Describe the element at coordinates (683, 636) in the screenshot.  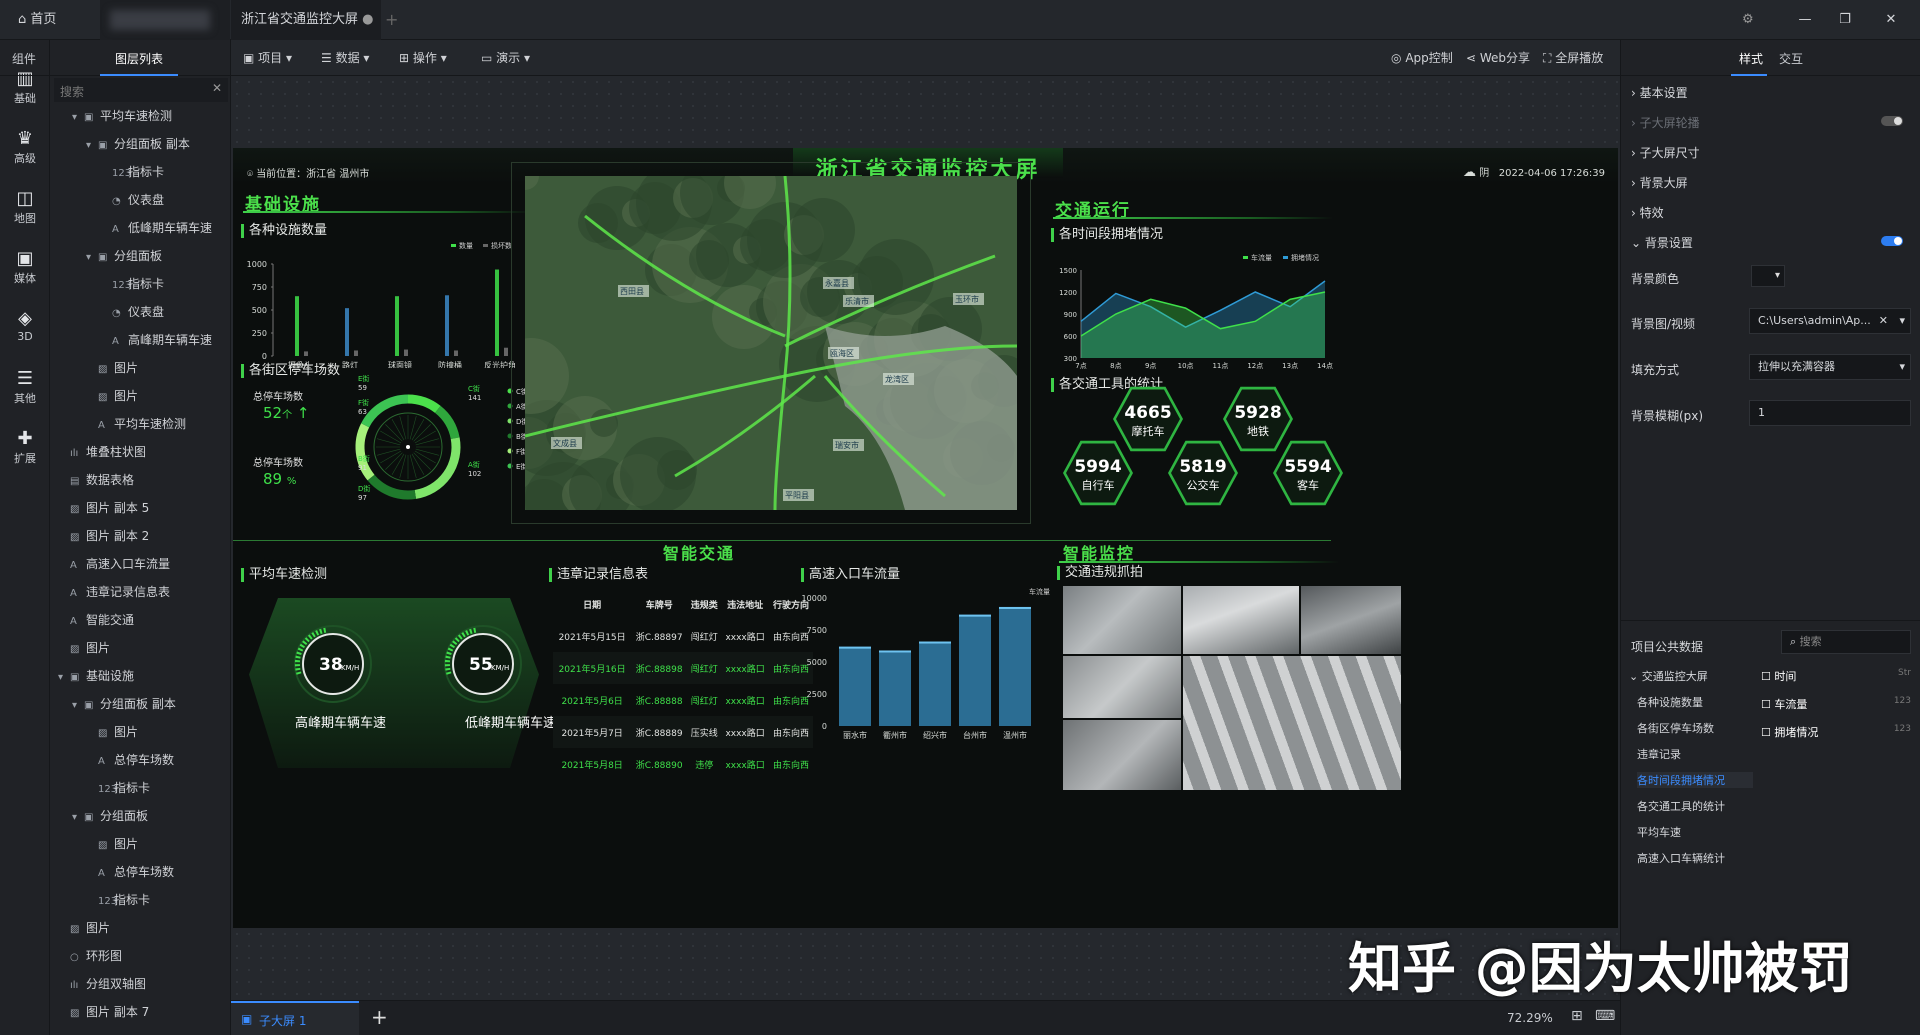
I see `table-row: 2021年5月15日 浙C.88897 闯红灯 xxxx路口 由东向西` at that location.